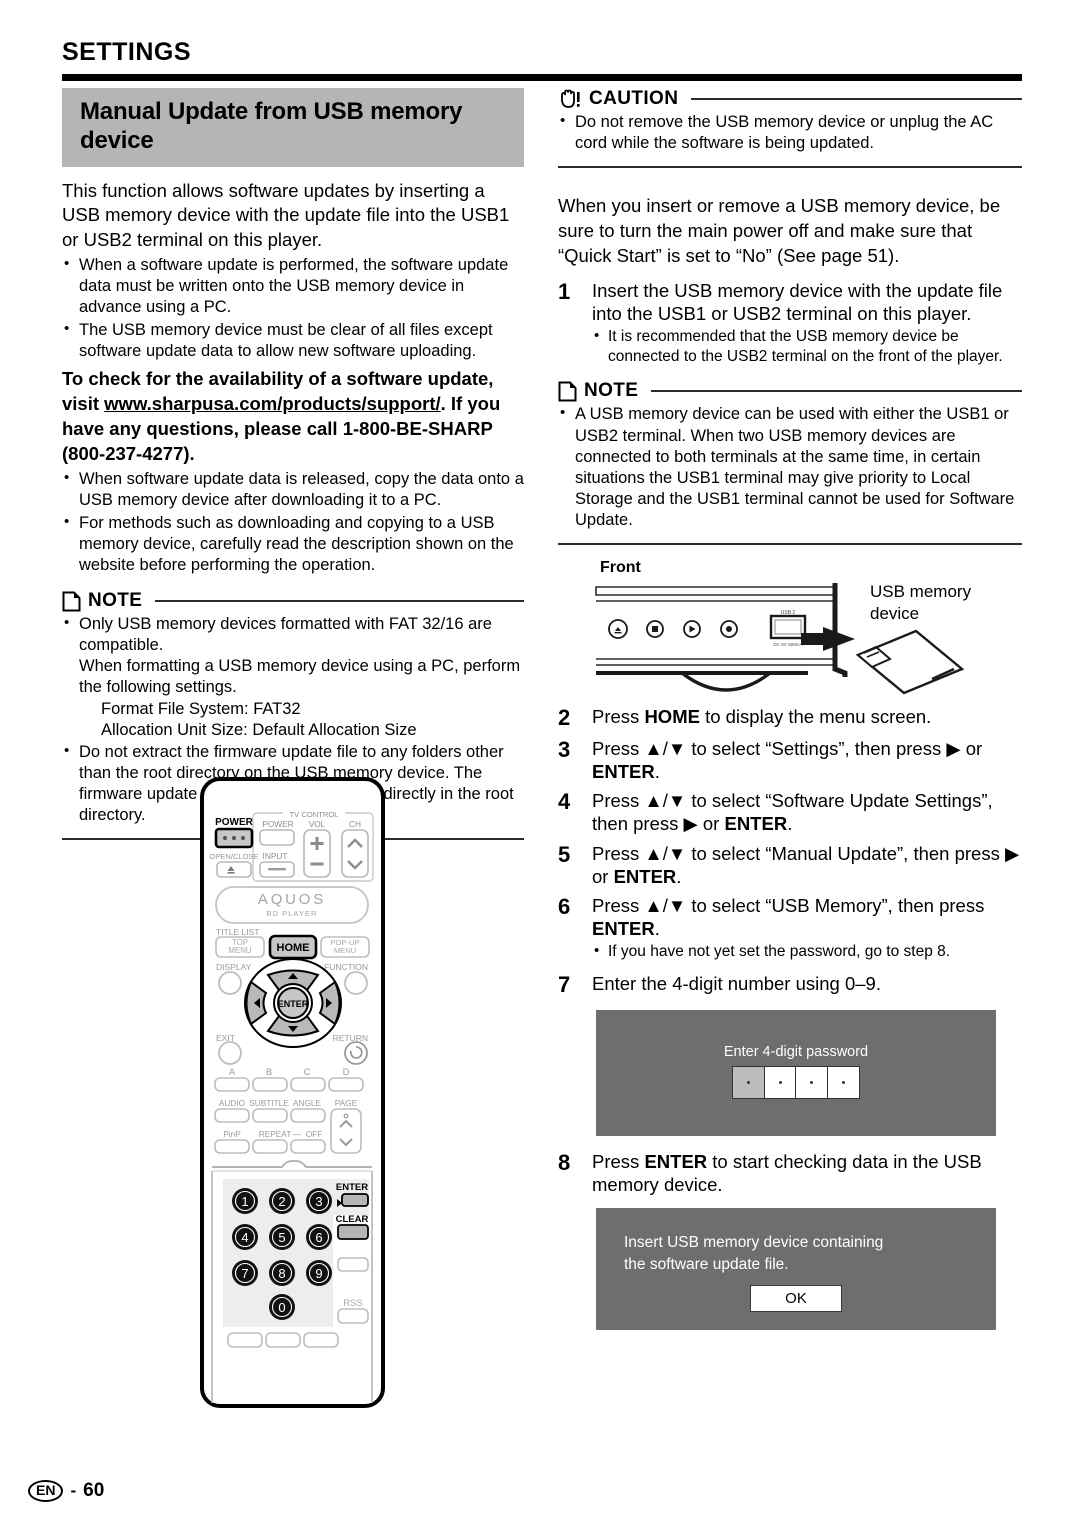  I want to click on step-number: 6, so click(564, 906).